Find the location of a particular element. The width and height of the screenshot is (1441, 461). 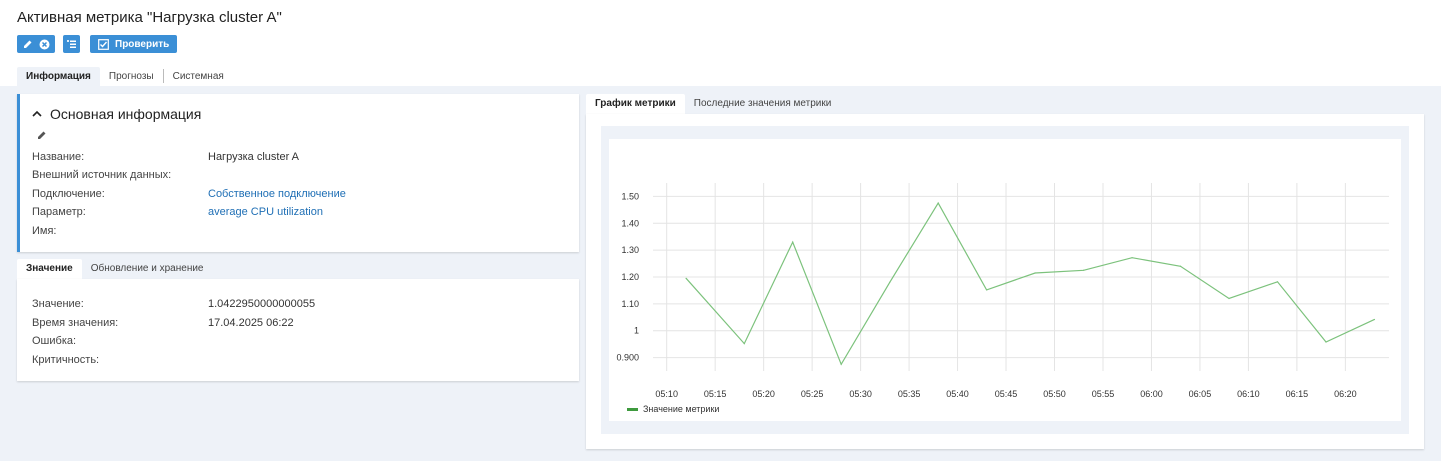

x-tick-label: 06:10 is located at coordinates (1248, 394).